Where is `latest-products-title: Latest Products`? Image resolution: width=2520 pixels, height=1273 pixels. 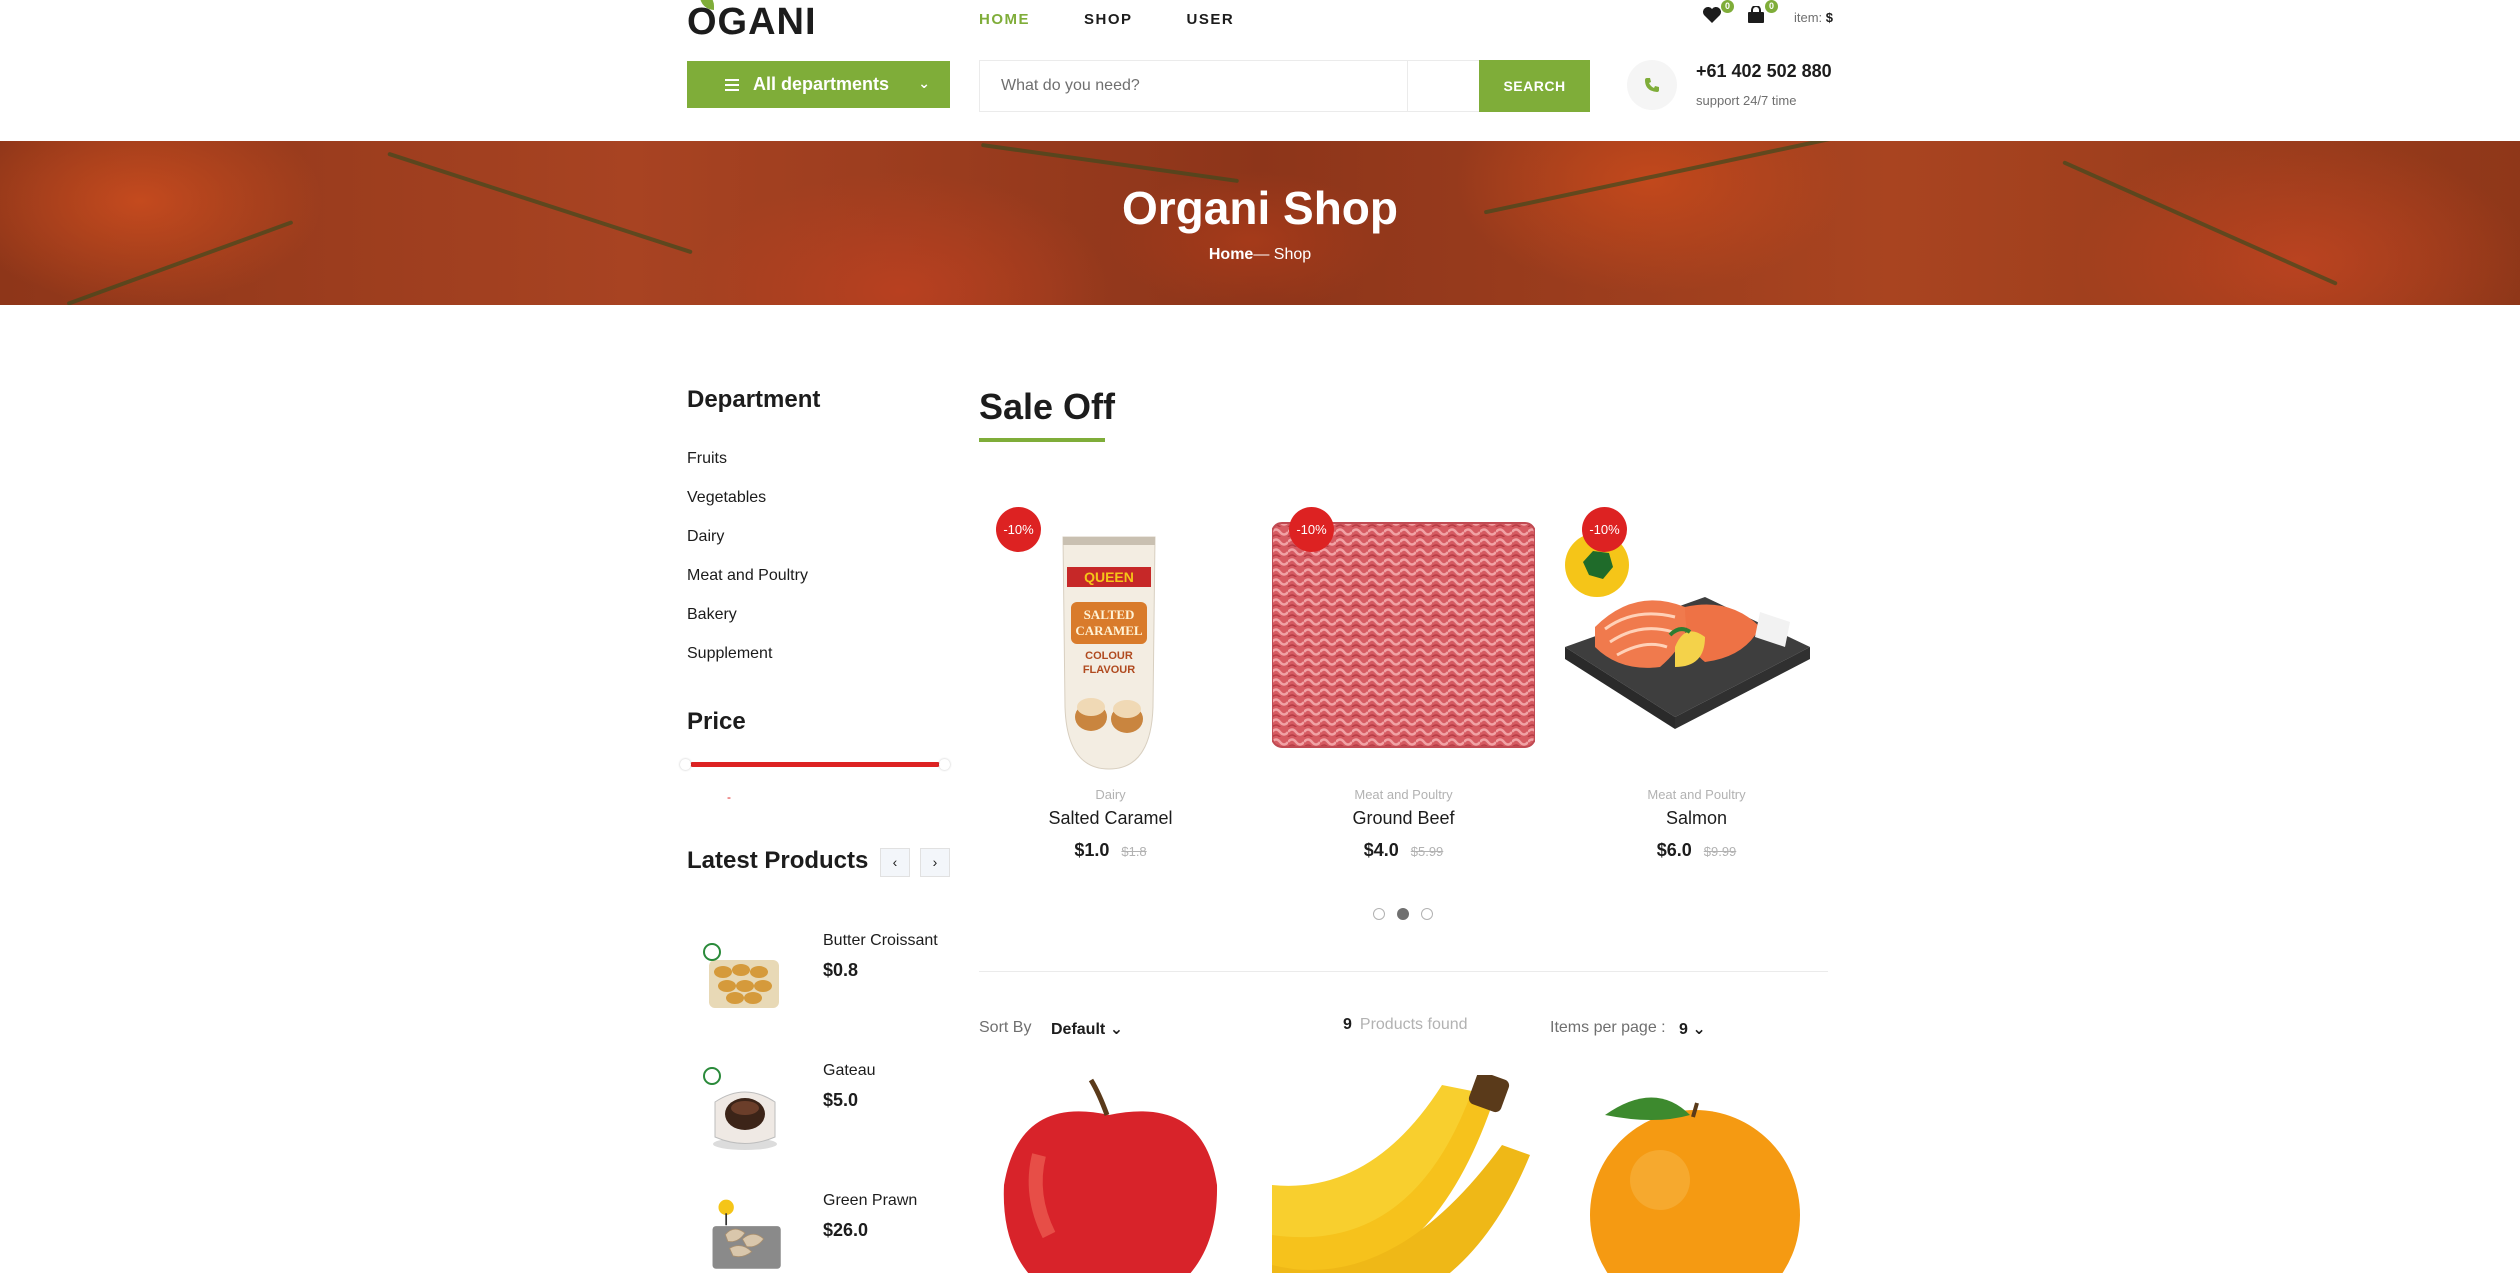 latest-products-title: Latest Products is located at coordinates (778, 860).